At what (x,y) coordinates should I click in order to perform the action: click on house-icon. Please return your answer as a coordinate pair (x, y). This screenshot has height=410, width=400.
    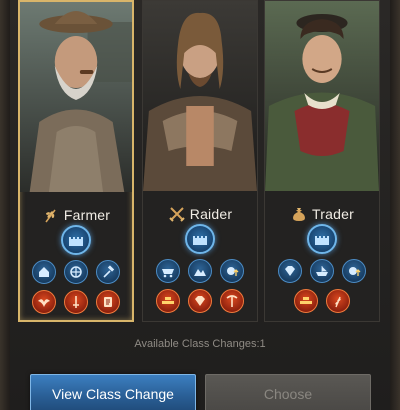
    Looking at the image, I should click on (44, 272).